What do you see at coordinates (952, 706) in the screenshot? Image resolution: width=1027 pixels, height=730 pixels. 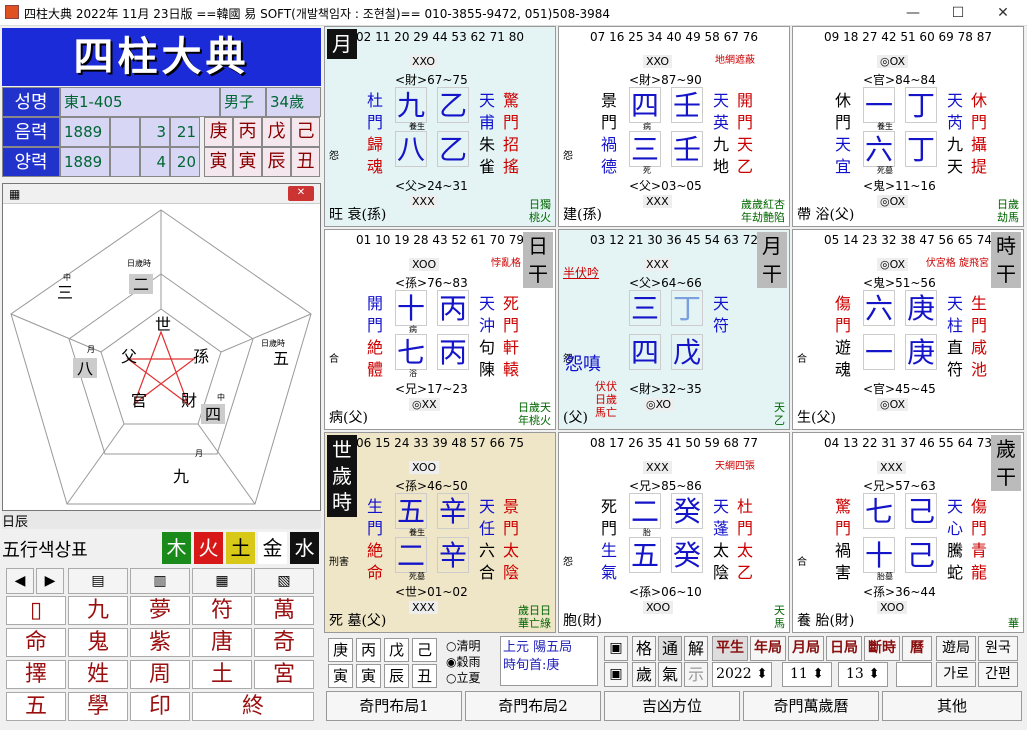 I see `menu-5: 其他` at bounding box center [952, 706].